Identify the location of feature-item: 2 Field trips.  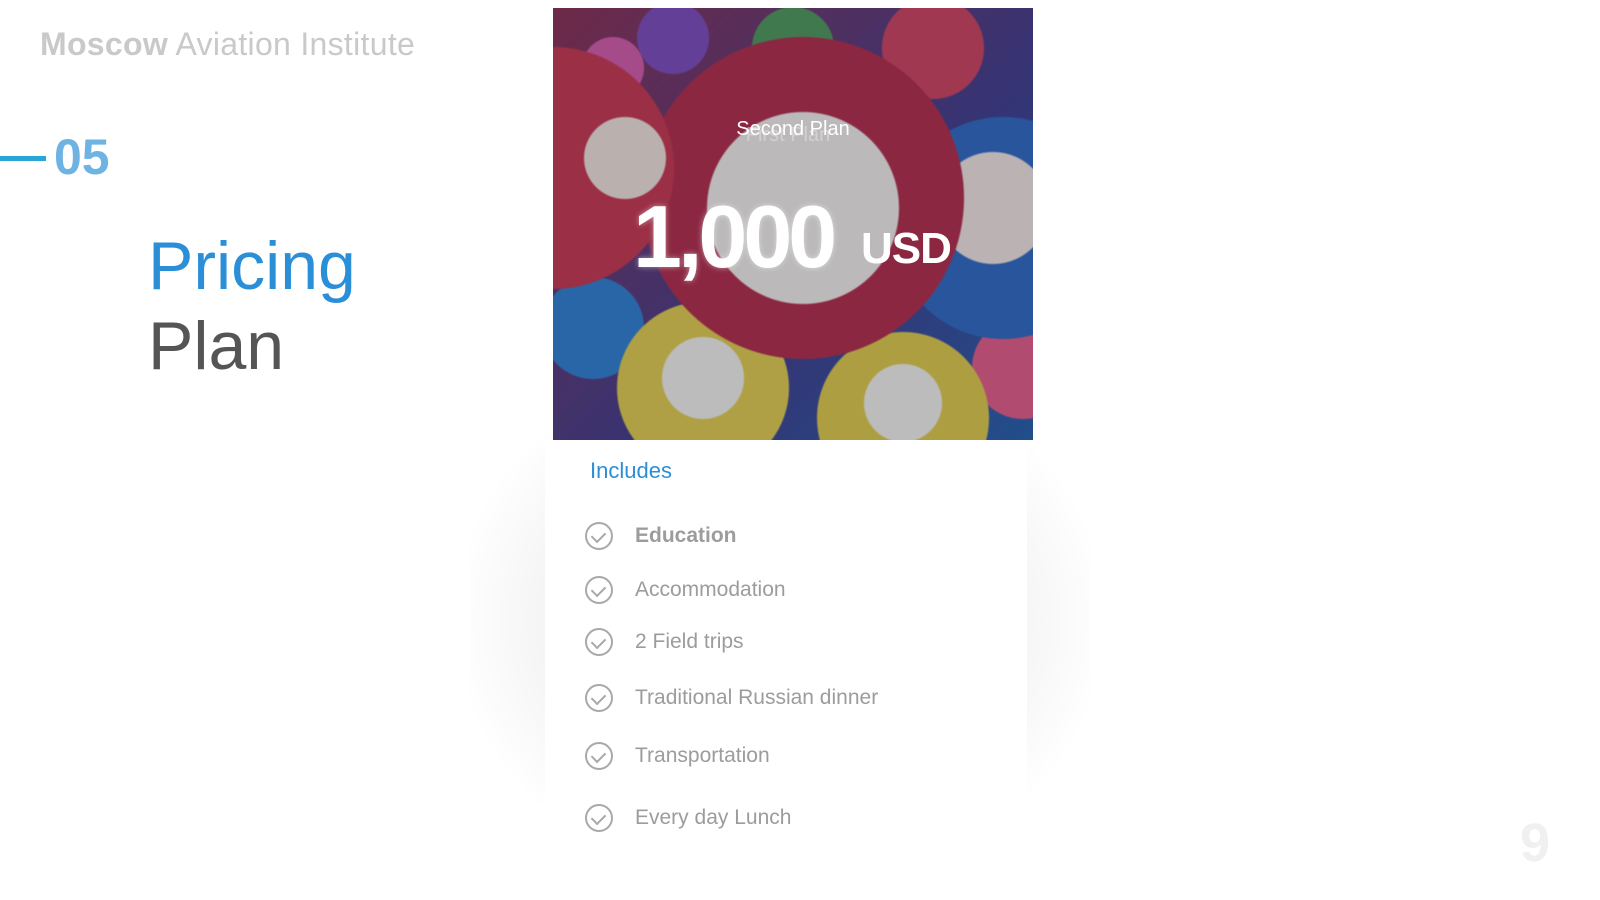
(664, 642).